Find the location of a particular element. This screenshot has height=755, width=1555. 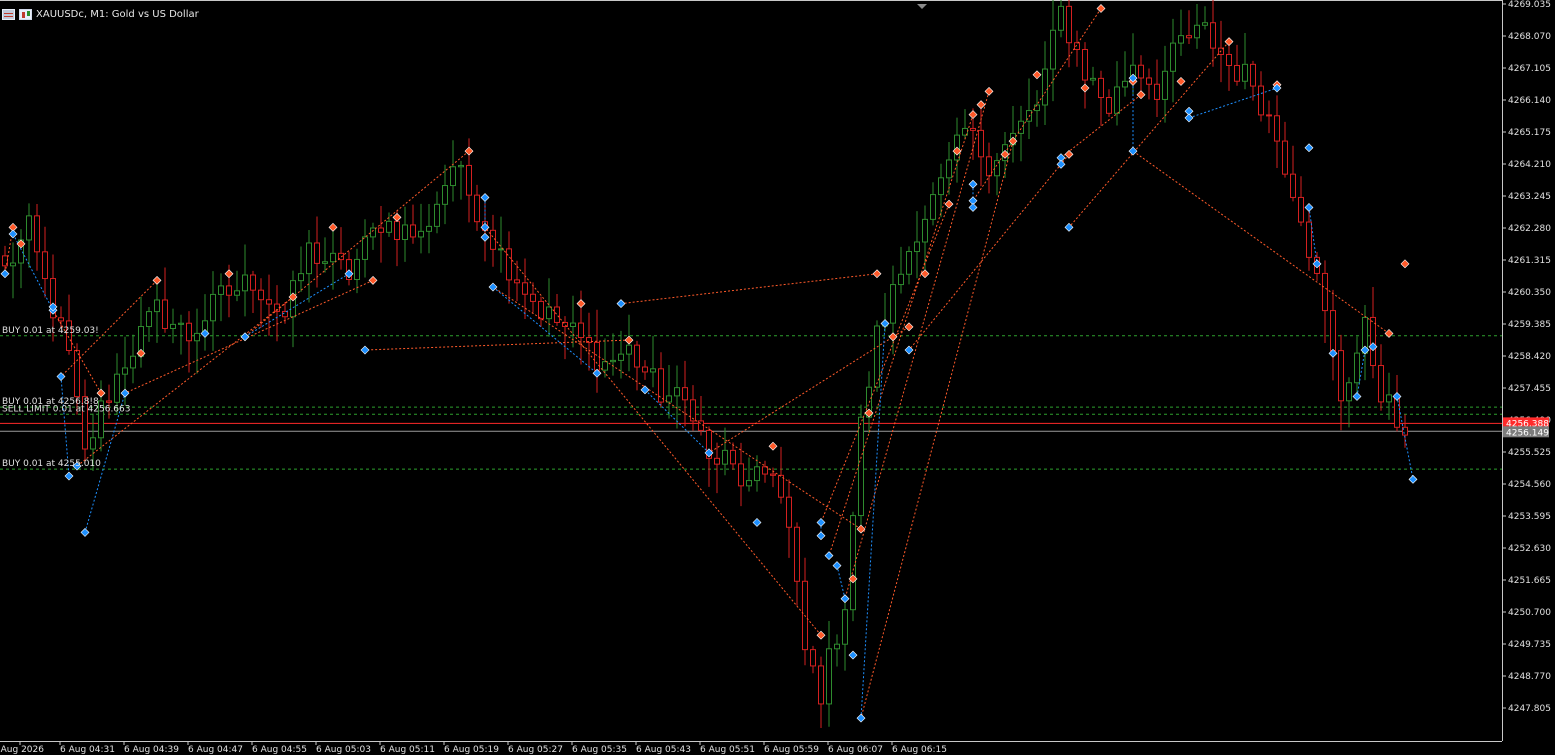

price-tick-label: 4248.770 is located at coordinates (1529, 677).